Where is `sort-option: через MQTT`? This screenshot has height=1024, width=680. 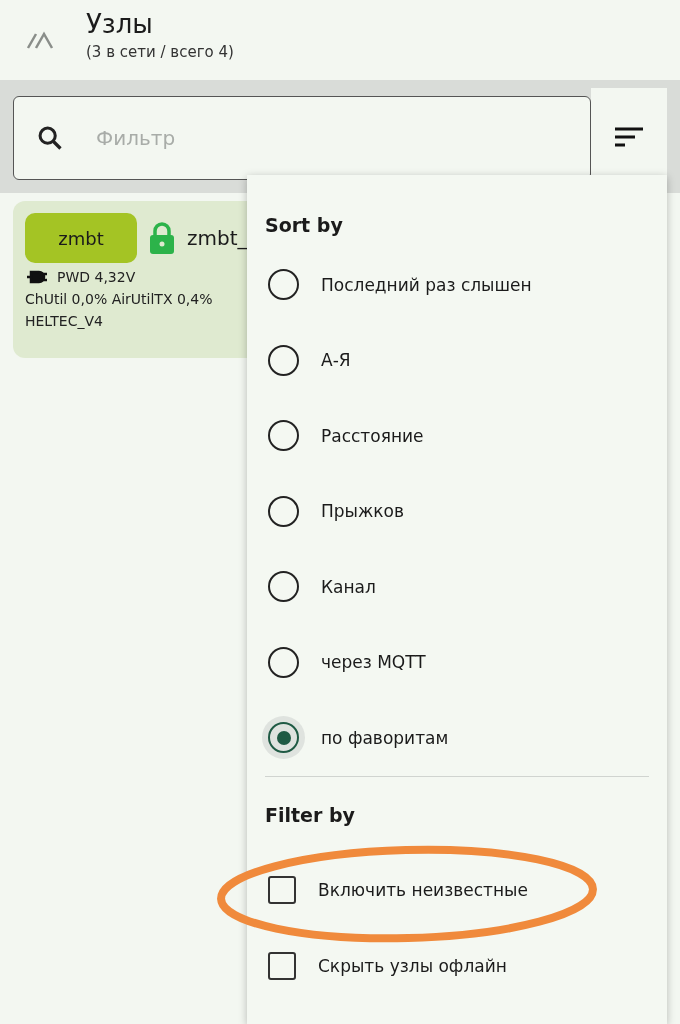
sort-option: через MQTT is located at coordinates (457, 662).